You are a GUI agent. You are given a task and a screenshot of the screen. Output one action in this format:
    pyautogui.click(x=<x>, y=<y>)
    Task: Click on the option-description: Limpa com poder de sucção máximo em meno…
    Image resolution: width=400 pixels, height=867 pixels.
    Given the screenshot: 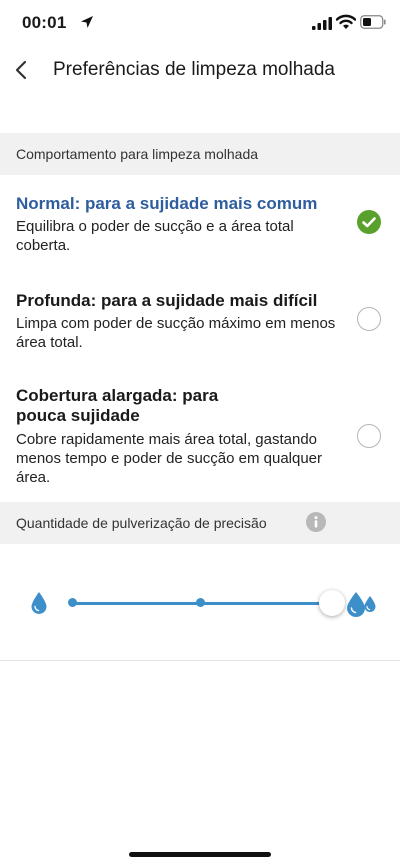 What is the action you would take?
    pyautogui.click(x=176, y=333)
    